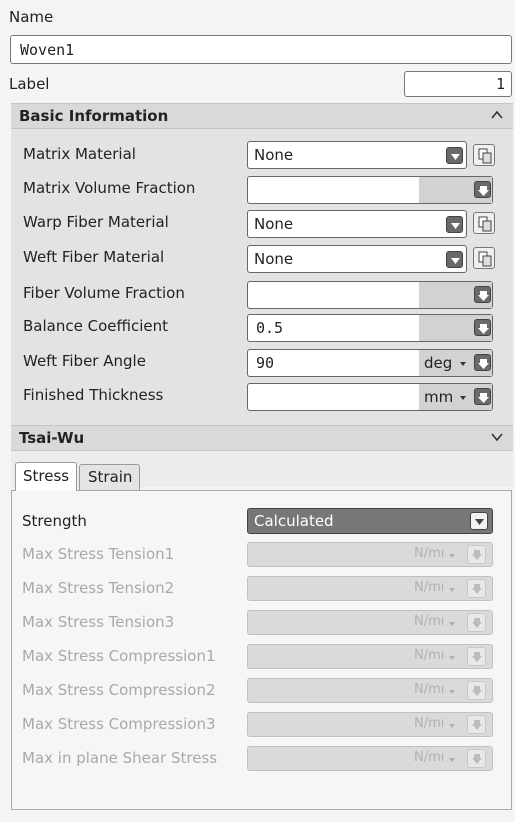  I want to click on row-label-fiber-volume-fraction: Fiber Volume Fraction, so click(104, 293).